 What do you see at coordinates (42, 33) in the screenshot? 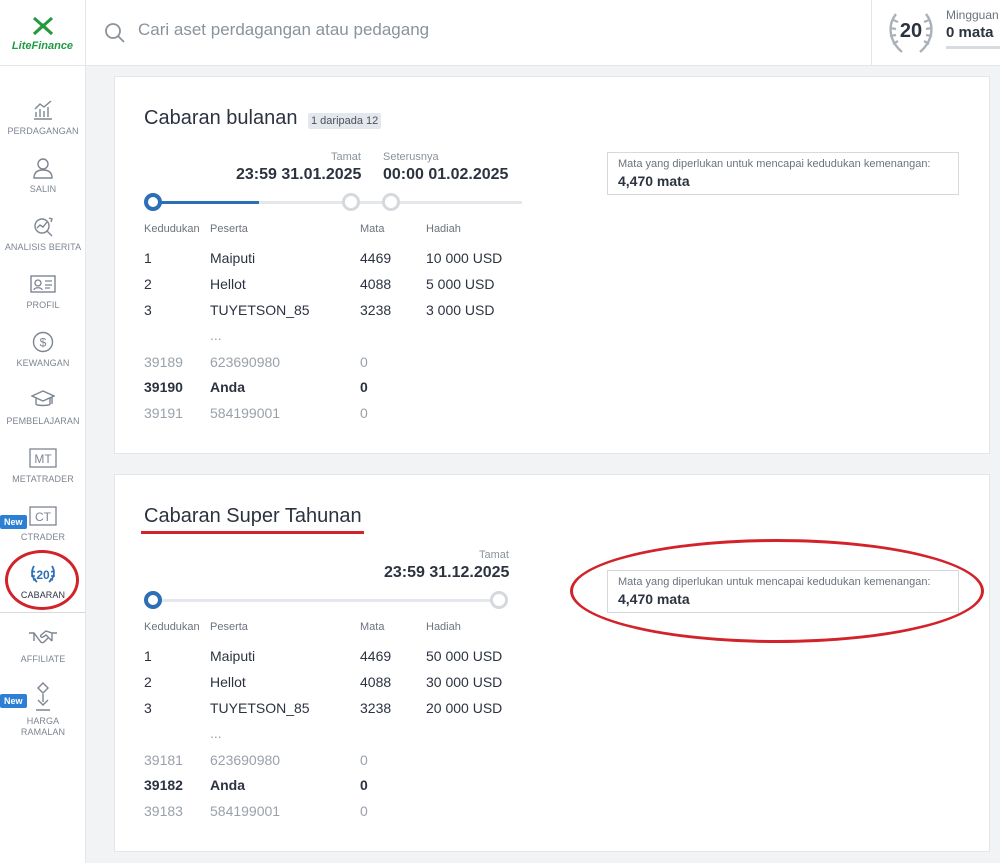
I see `logo: LiteFinance` at bounding box center [42, 33].